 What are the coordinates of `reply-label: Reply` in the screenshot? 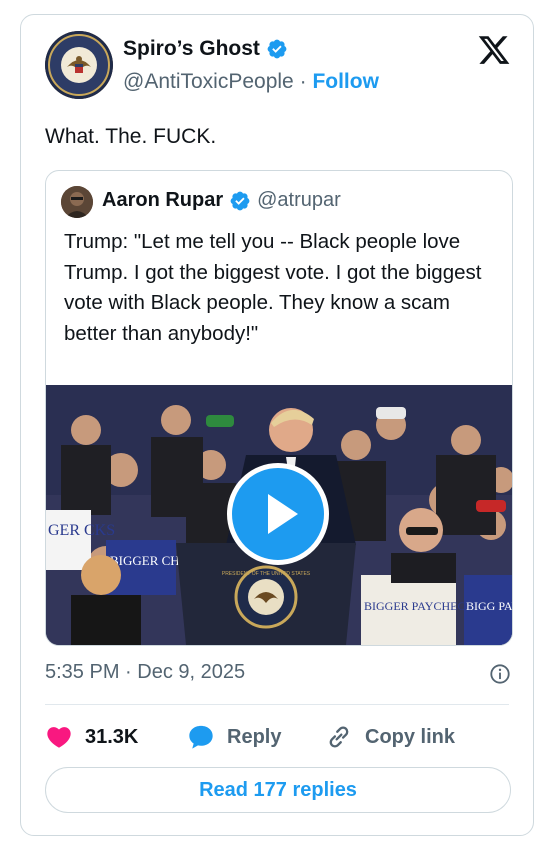 It's located at (254, 736).